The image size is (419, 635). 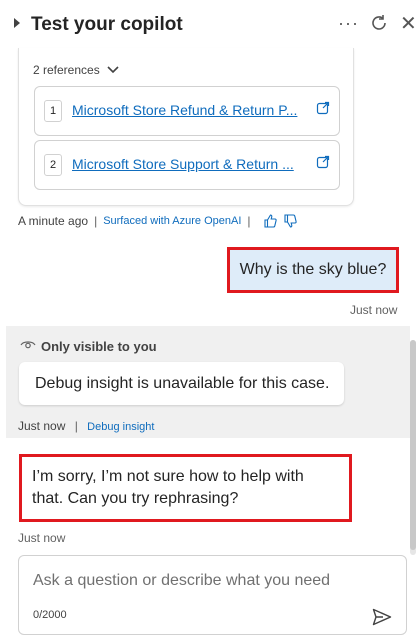 What do you see at coordinates (290, 221) in the screenshot?
I see `thumbs-down-icon` at bounding box center [290, 221].